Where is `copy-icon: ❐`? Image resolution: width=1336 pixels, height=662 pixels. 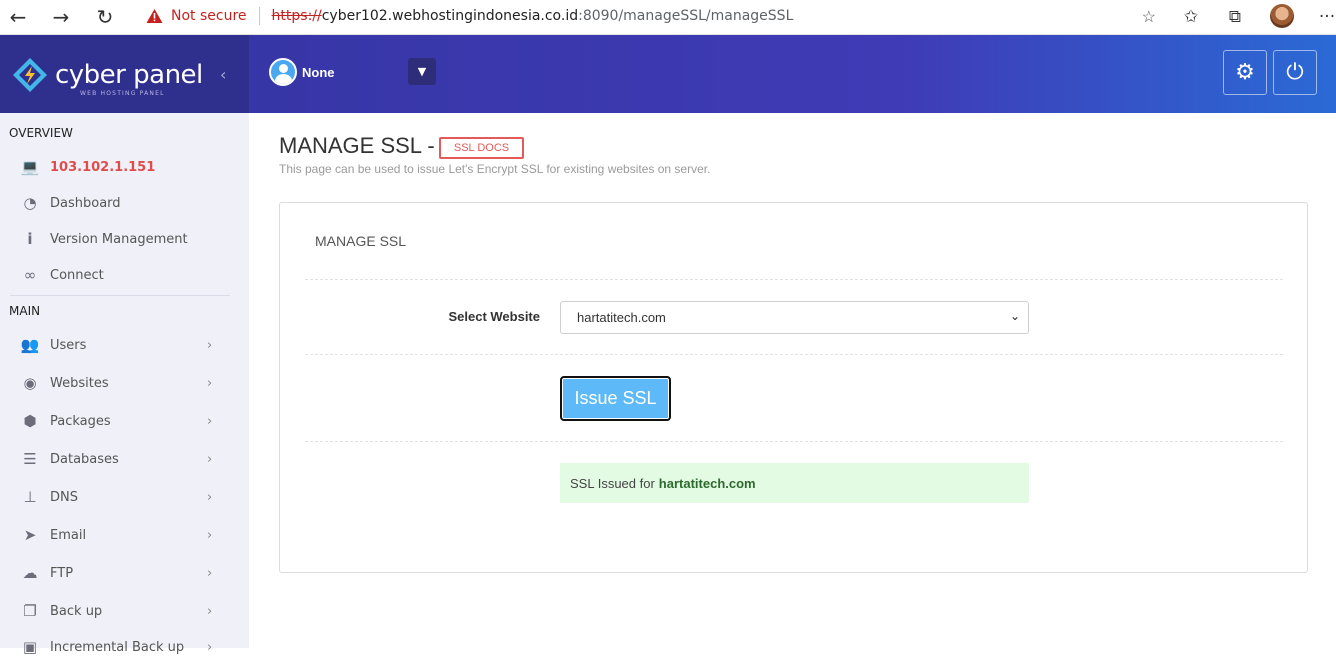
copy-icon: ❐ is located at coordinates (30, 611).